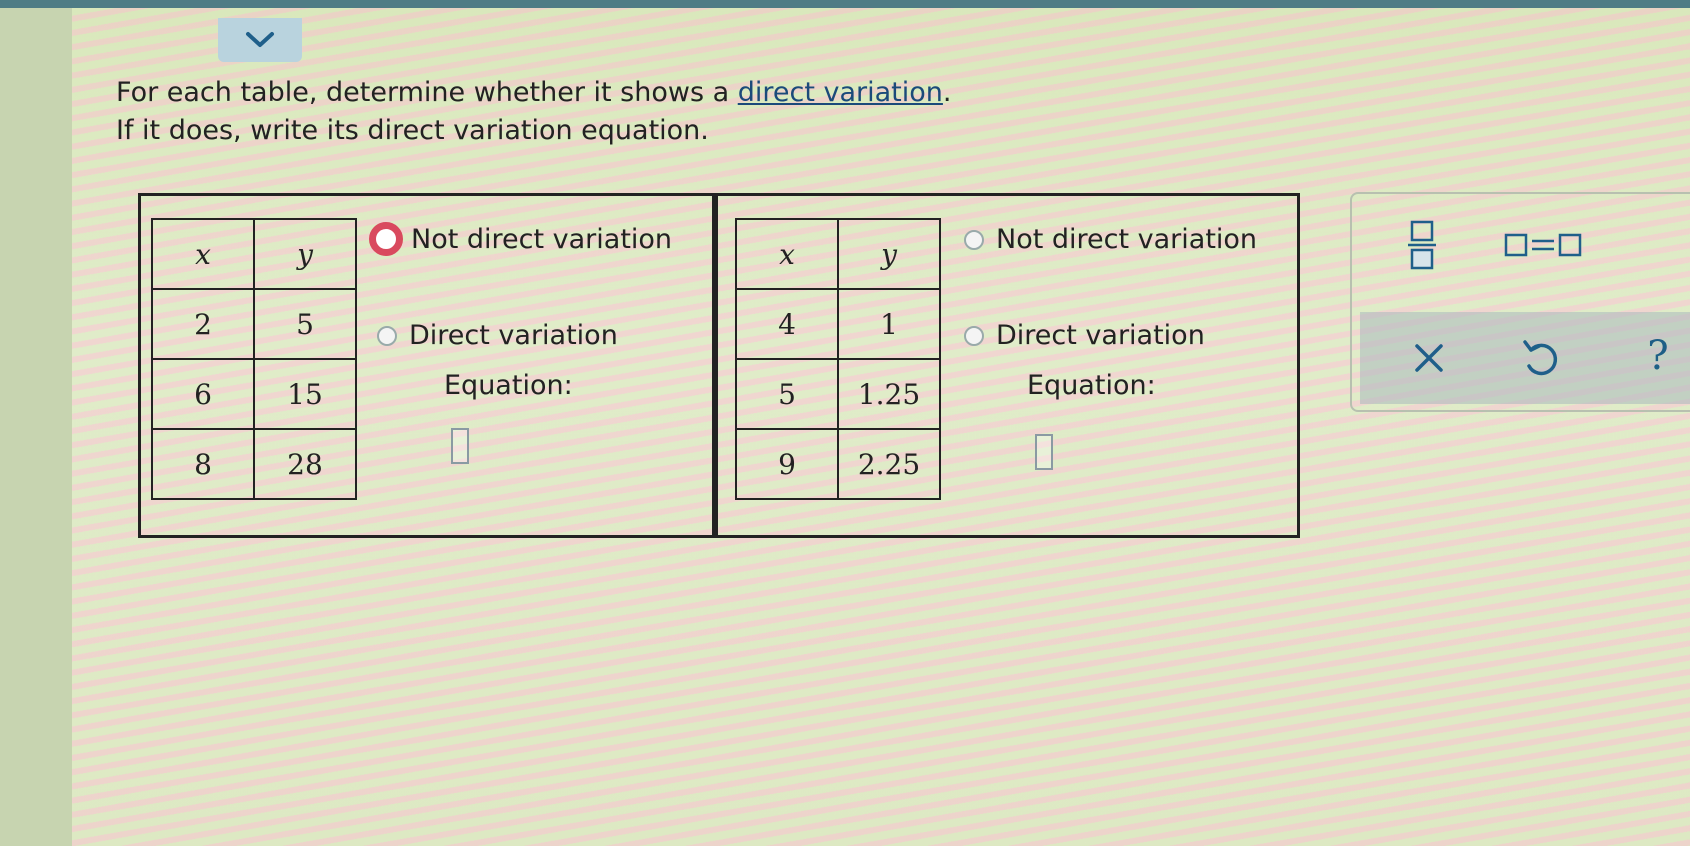 Image resolution: width=1690 pixels, height=846 pixels. I want to click on cell-x: 6, so click(203, 394).